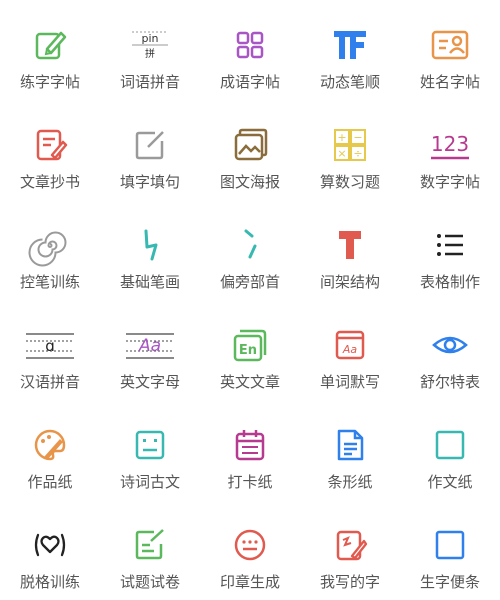 Image resolution: width=500 pixels, height=600 pixels. I want to click on tool-label: 控笔训练, so click(49, 282).